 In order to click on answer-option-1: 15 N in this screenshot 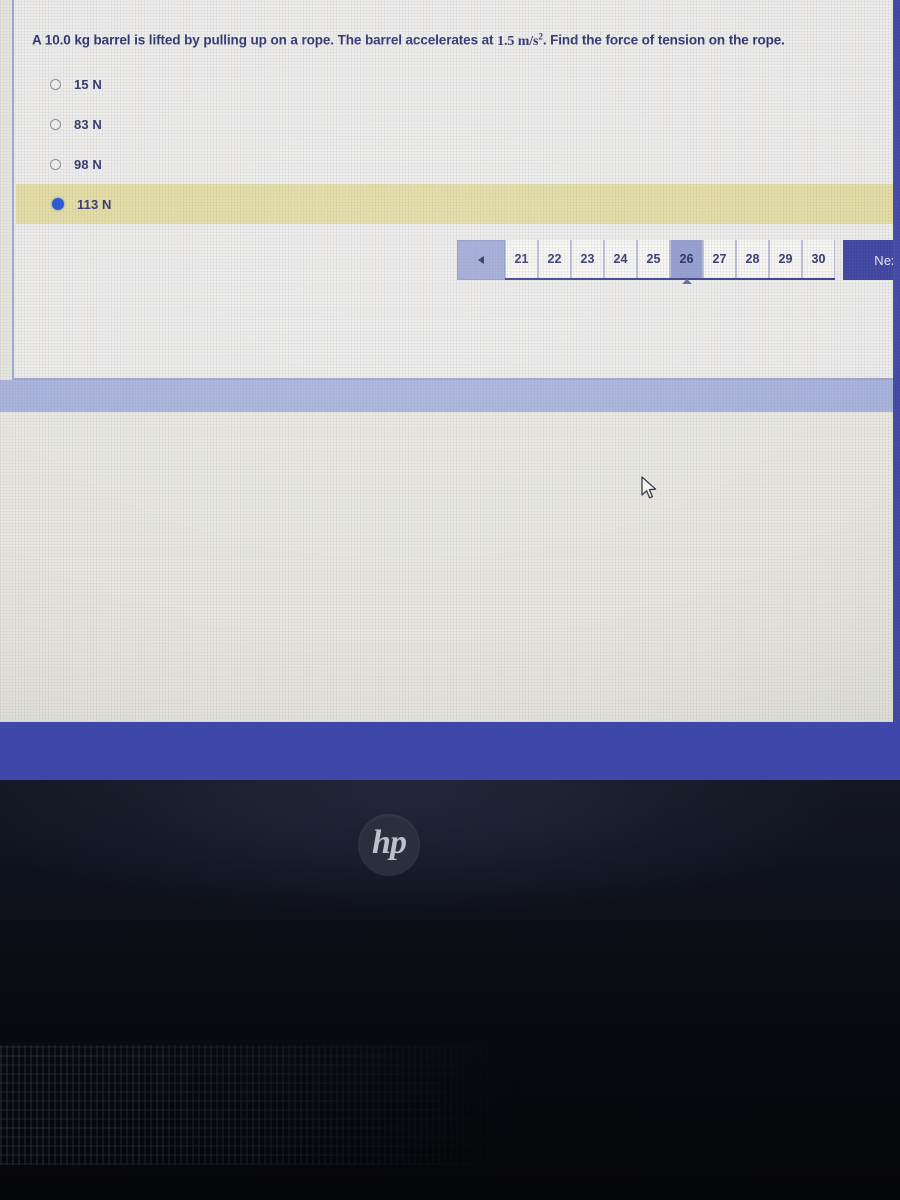, I will do `click(457, 84)`.